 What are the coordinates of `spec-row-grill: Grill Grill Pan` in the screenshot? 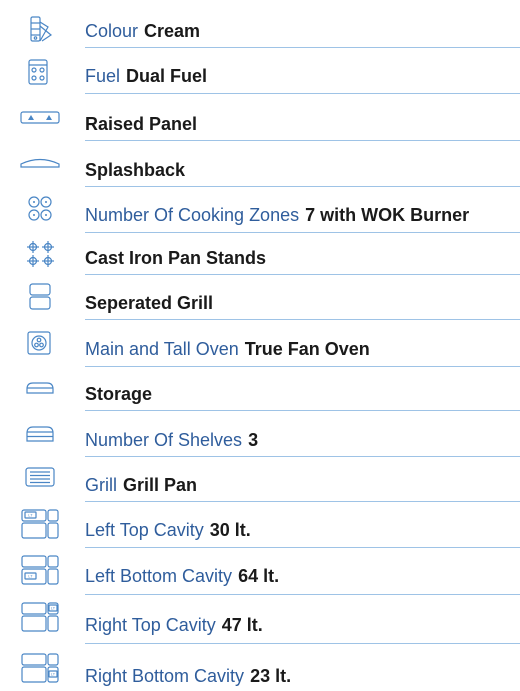 It's located at (260, 491).